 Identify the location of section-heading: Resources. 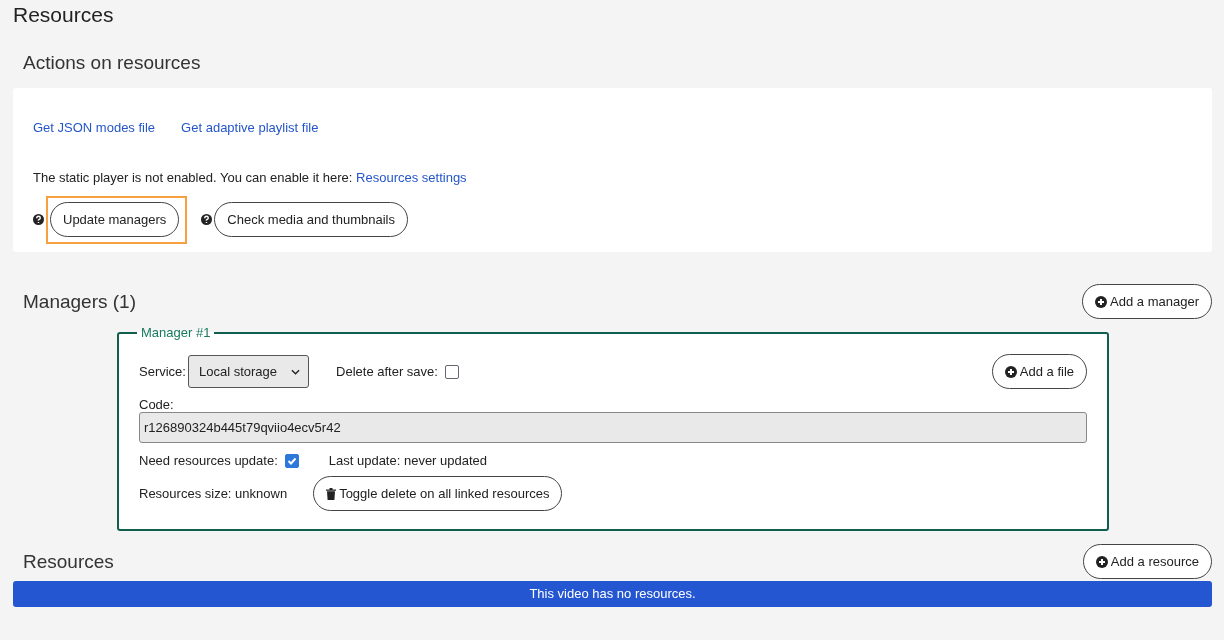
(68, 561).